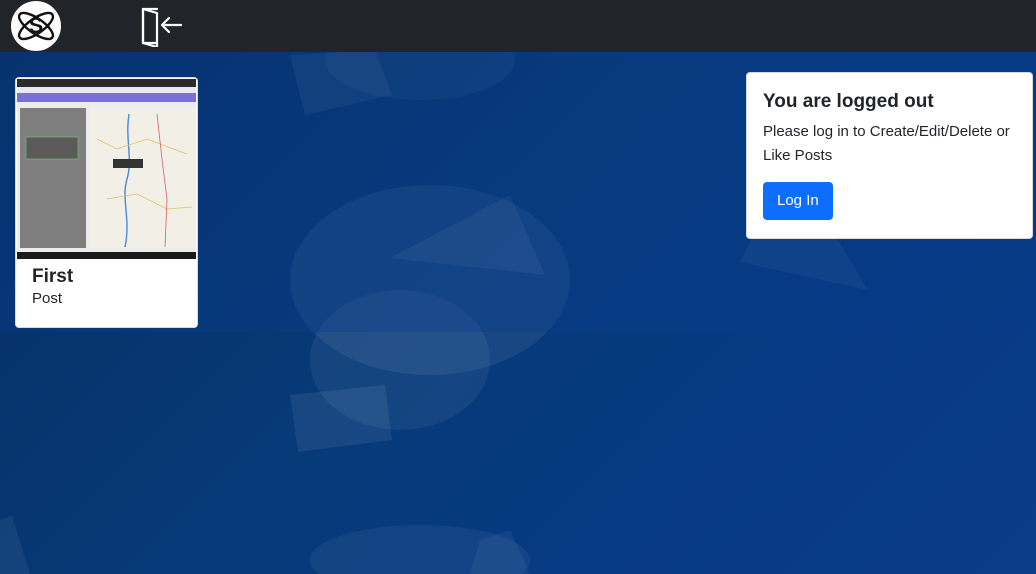  I want to click on door-exit-icon, so click(162, 27).